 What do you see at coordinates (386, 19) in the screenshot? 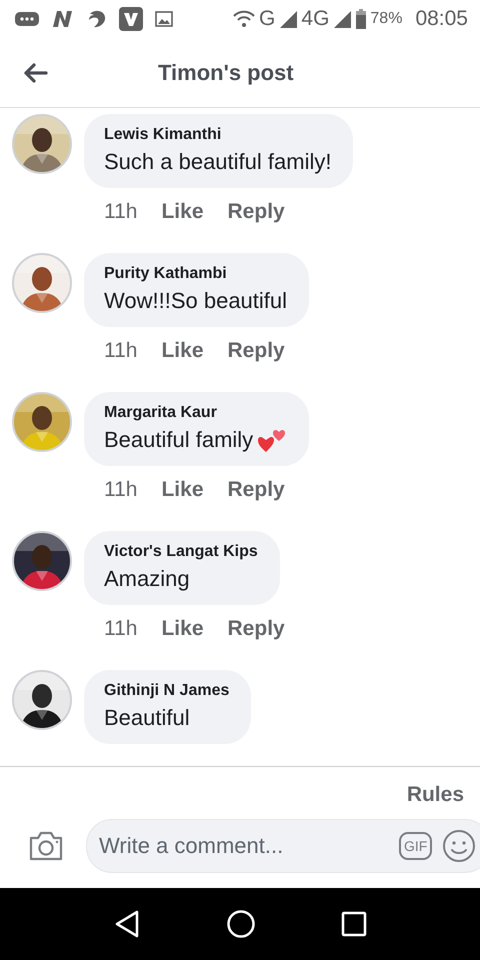
I see `battery-percent: 78%` at bounding box center [386, 19].